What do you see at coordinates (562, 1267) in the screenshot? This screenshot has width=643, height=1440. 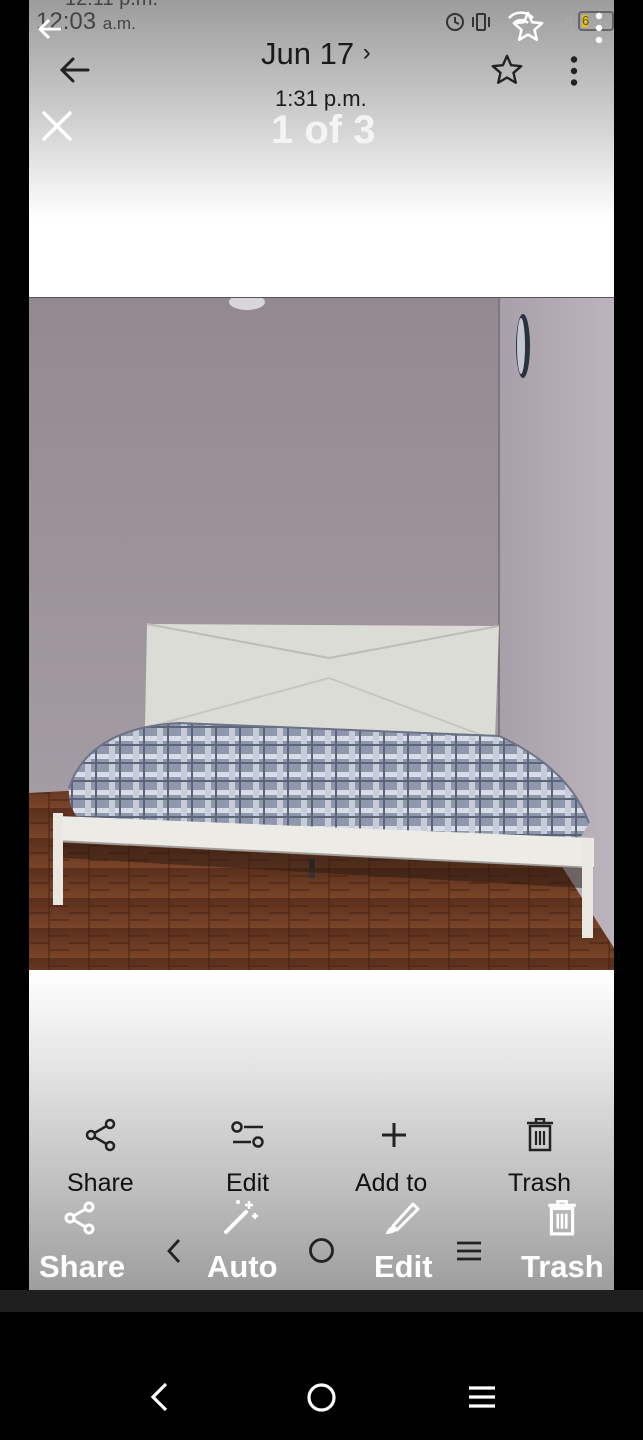 I see `ghost-trash-label: Trash` at bounding box center [562, 1267].